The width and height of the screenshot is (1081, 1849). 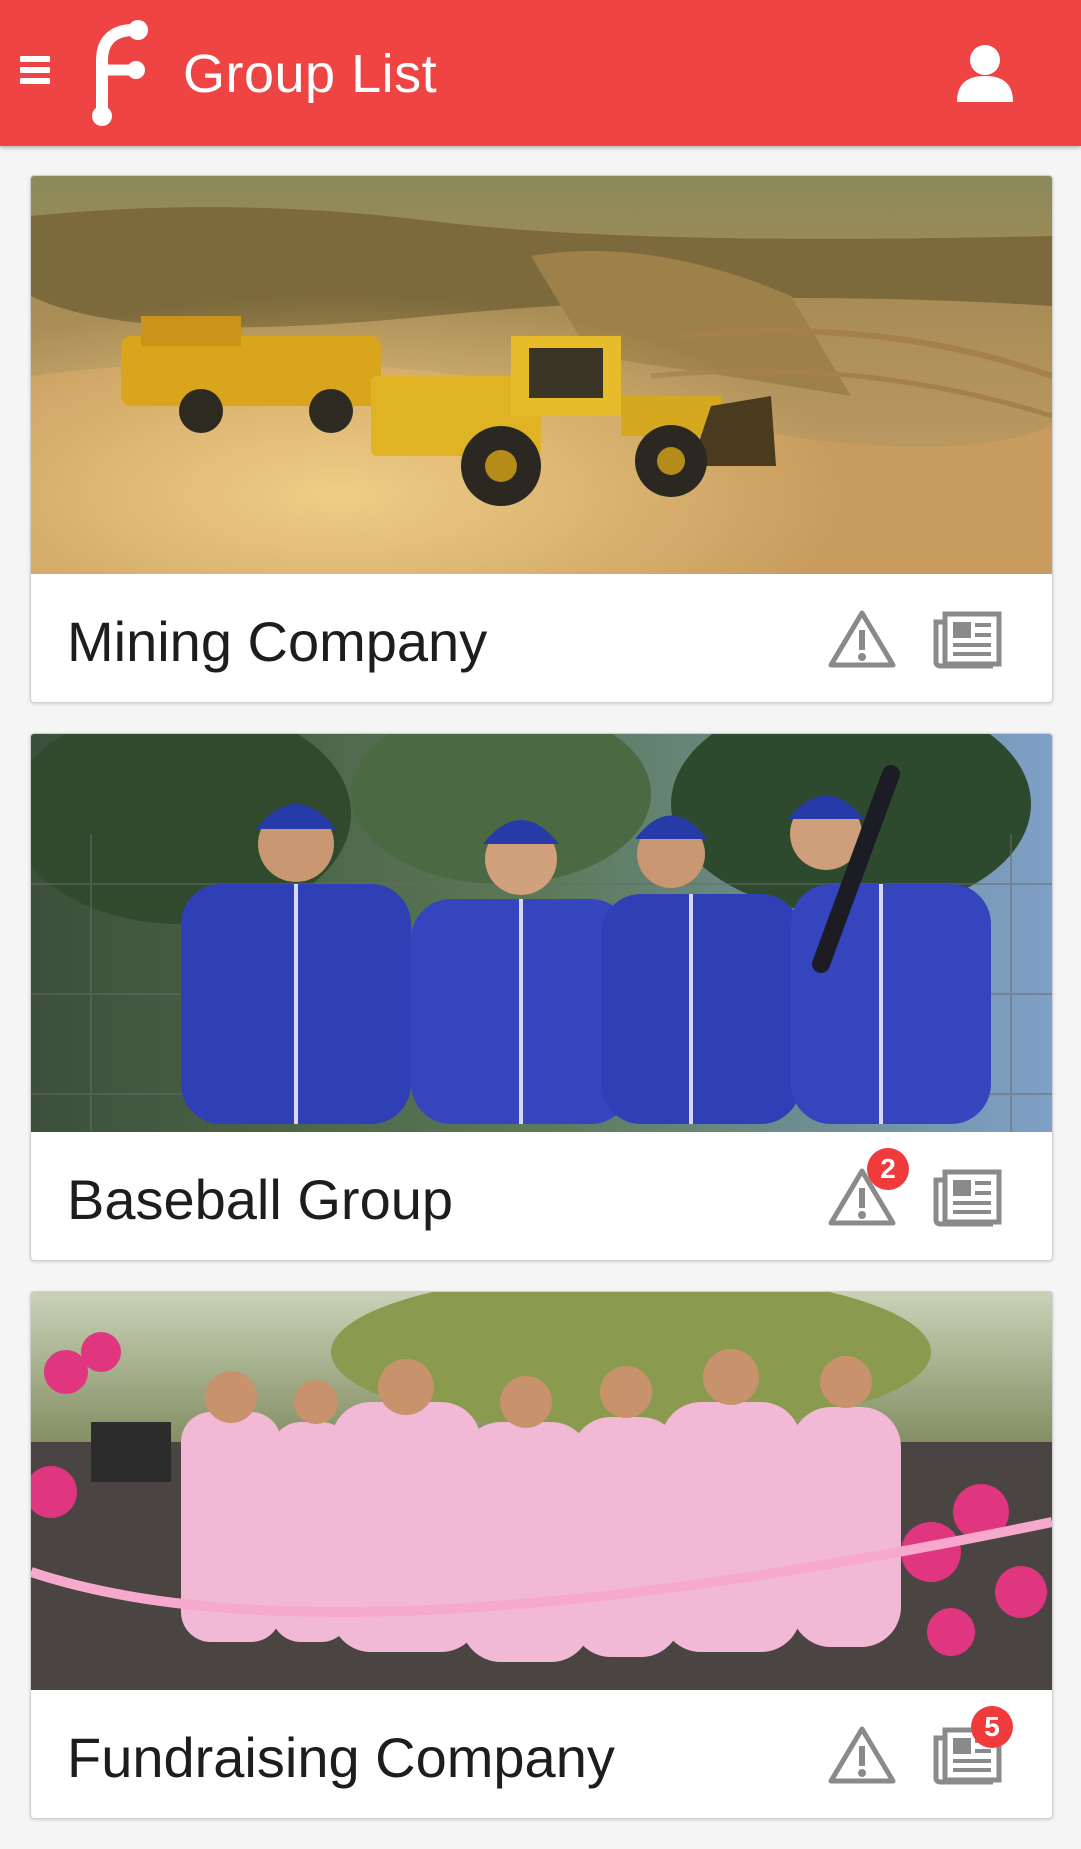 What do you see at coordinates (341, 1758) in the screenshot?
I see `group-name: Fundraising Company` at bounding box center [341, 1758].